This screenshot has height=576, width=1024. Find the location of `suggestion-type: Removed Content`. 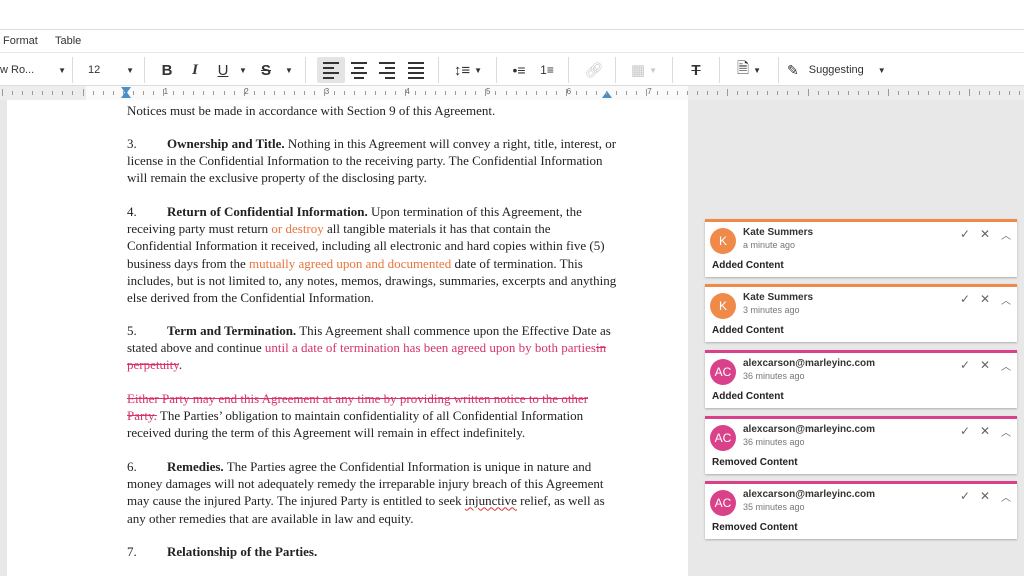

suggestion-type: Removed Content is located at coordinates (755, 462).